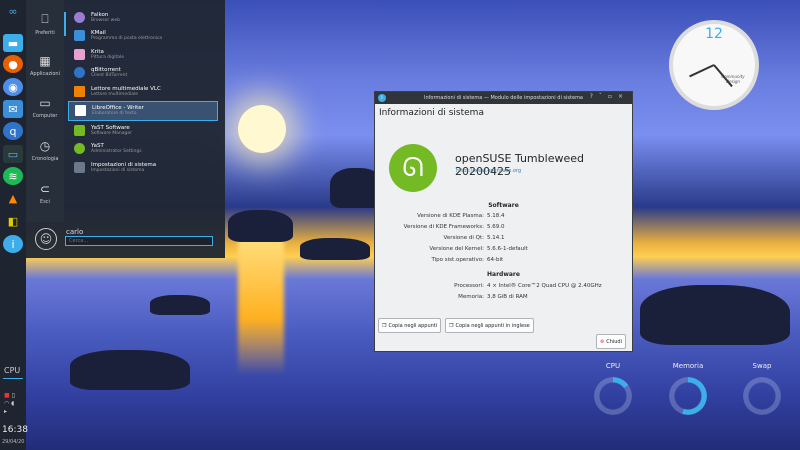 The width and height of the screenshot is (800, 450). What do you see at coordinates (79, 35) in the screenshot?
I see `kmail-icon` at bounding box center [79, 35].